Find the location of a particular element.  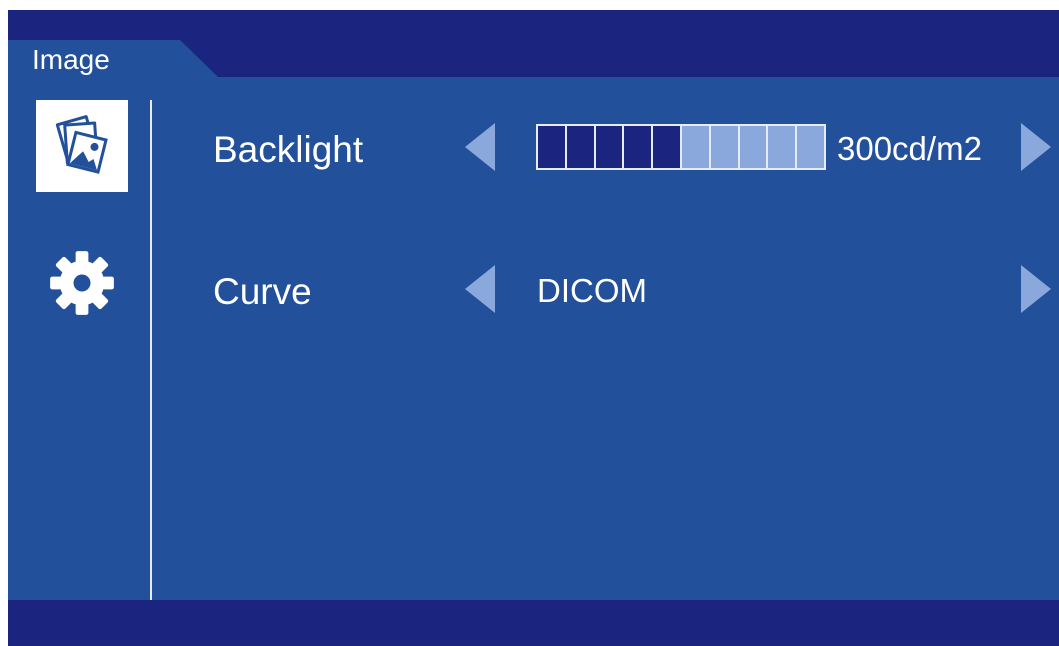

curve-left-arrow-icon is located at coordinates (480, 289).